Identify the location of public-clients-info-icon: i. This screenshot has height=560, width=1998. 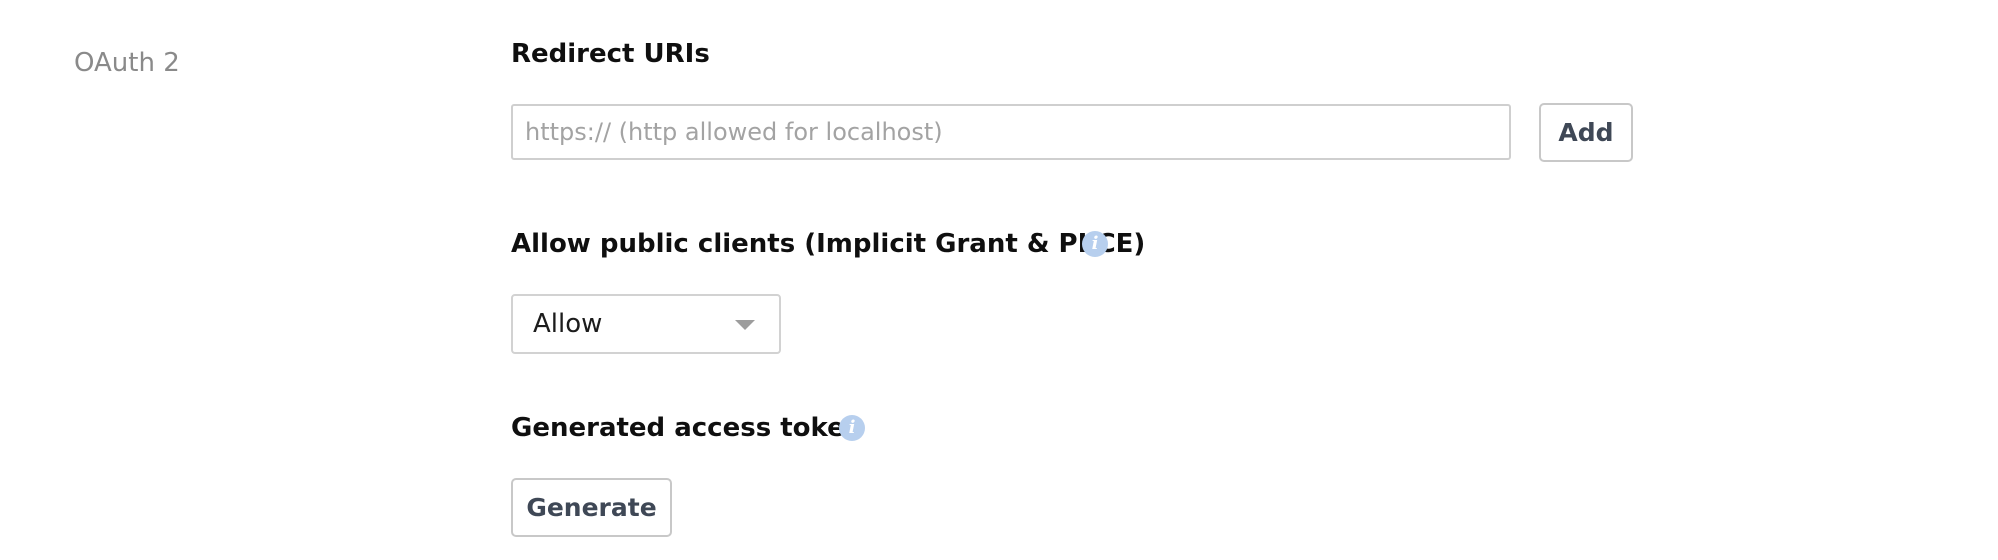
(1095, 244).